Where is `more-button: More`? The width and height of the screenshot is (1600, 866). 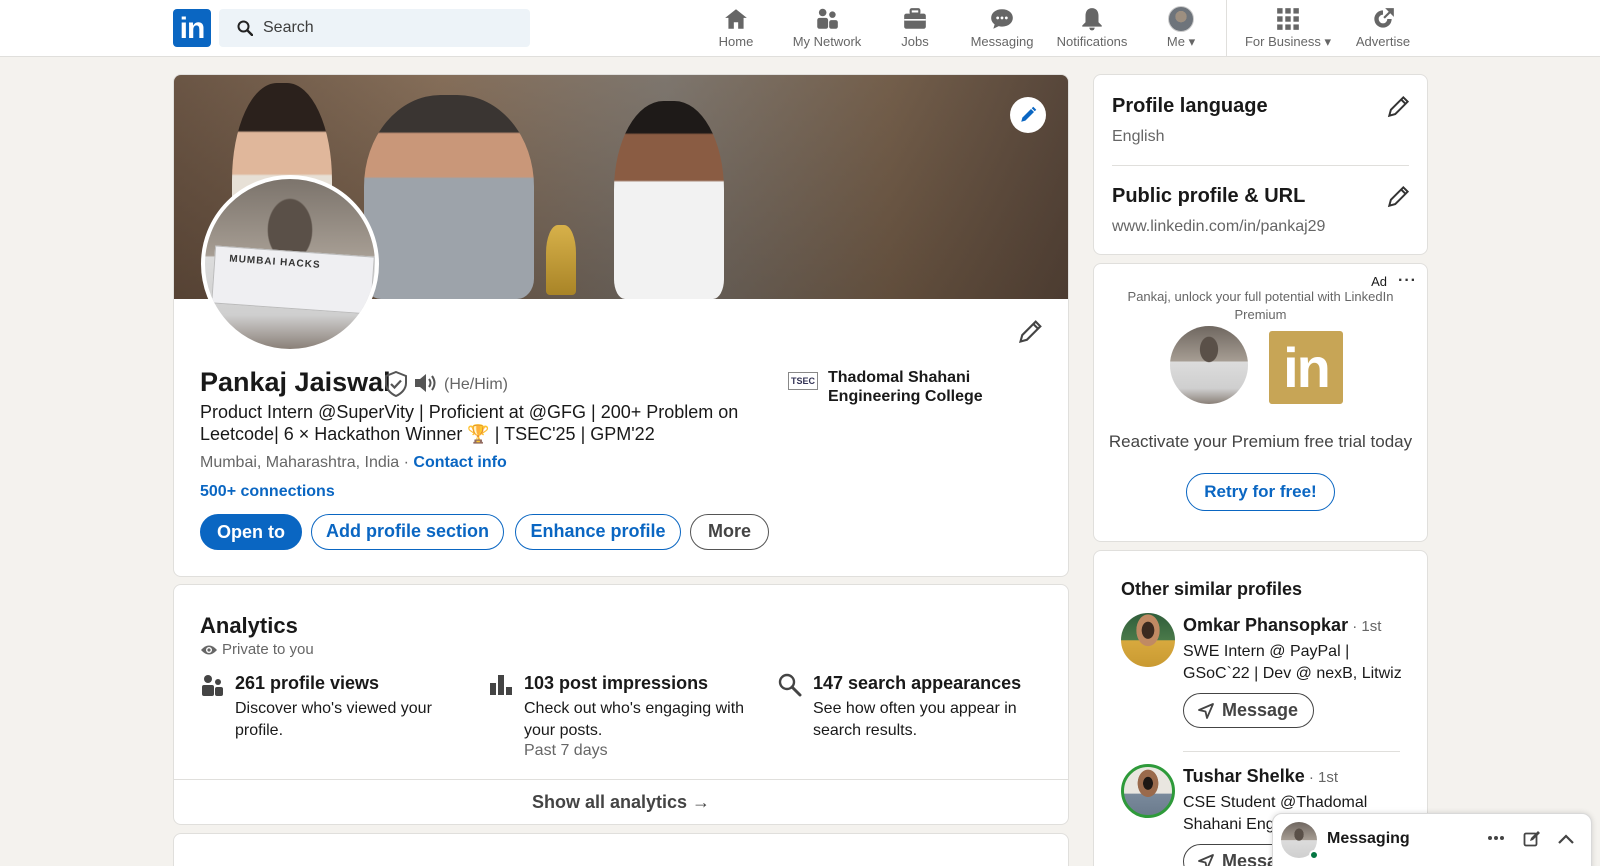 more-button: More is located at coordinates (729, 532).